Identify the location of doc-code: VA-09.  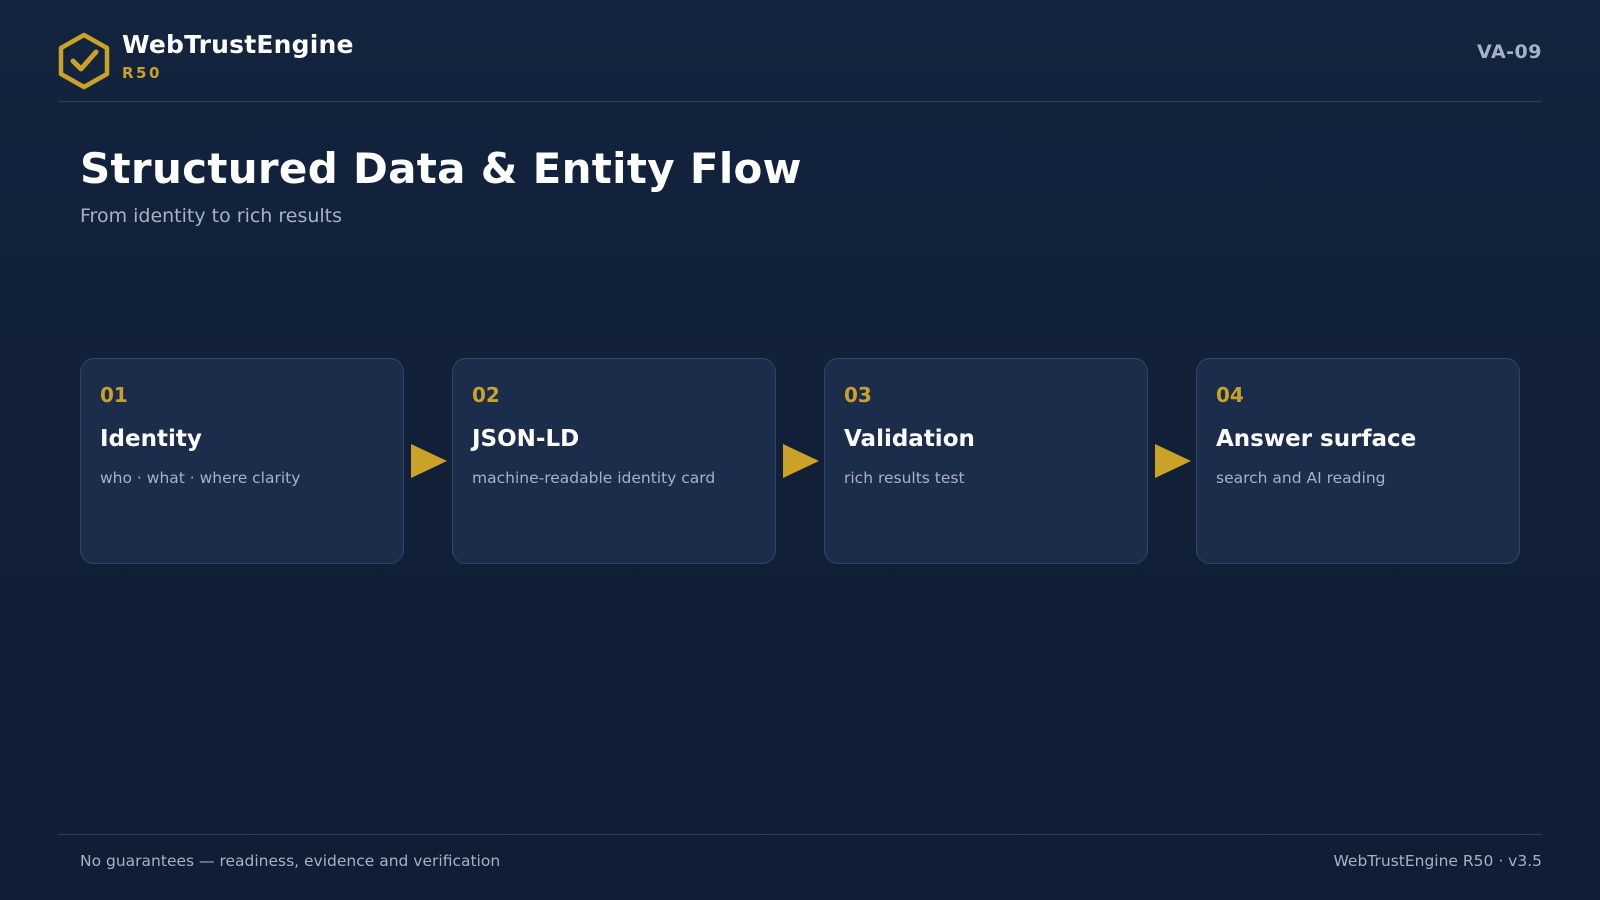
(1509, 52).